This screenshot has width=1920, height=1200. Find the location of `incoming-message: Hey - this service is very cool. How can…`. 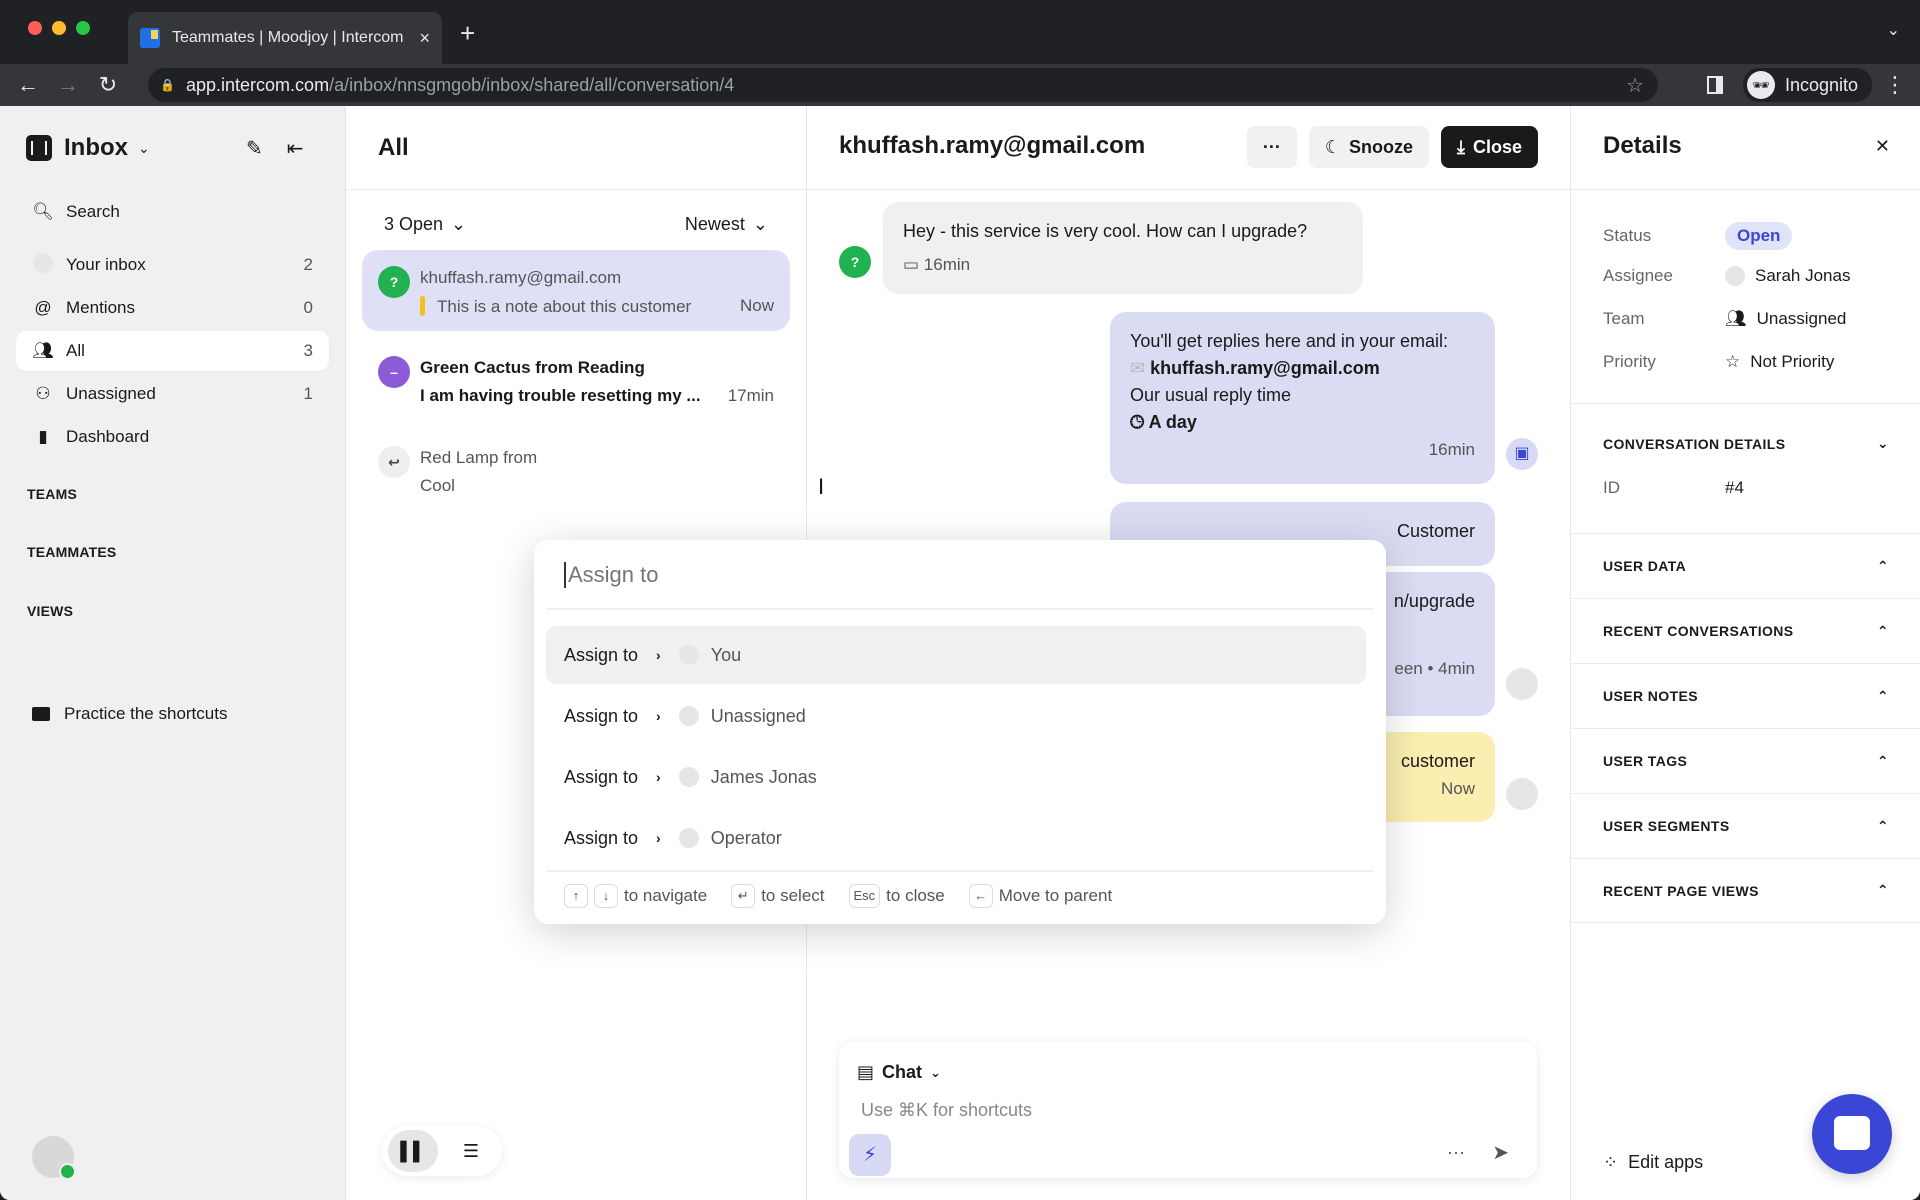

incoming-message: Hey - this service is very cool. How can… is located at coordinates (1123, 248).